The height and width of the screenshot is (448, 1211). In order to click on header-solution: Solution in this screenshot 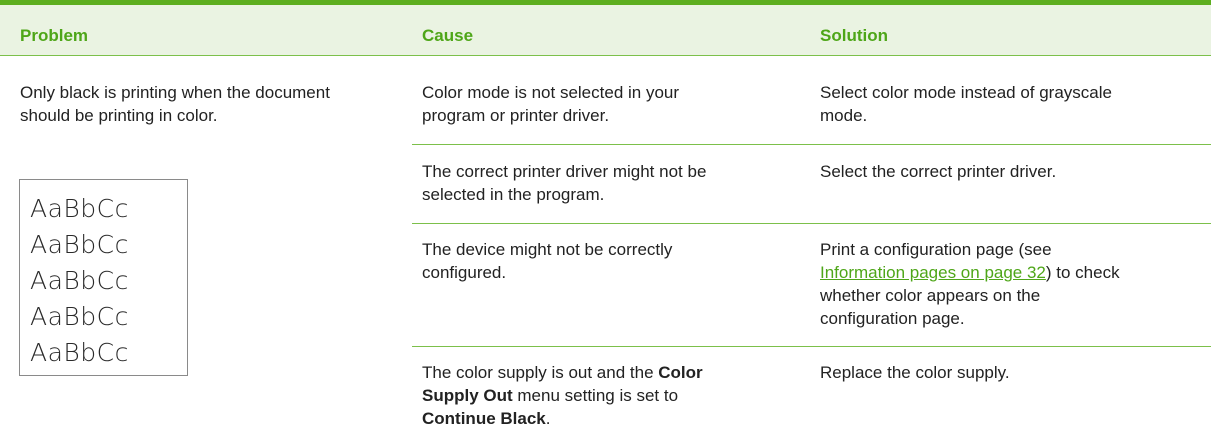, I will do `click(854, 35)`.